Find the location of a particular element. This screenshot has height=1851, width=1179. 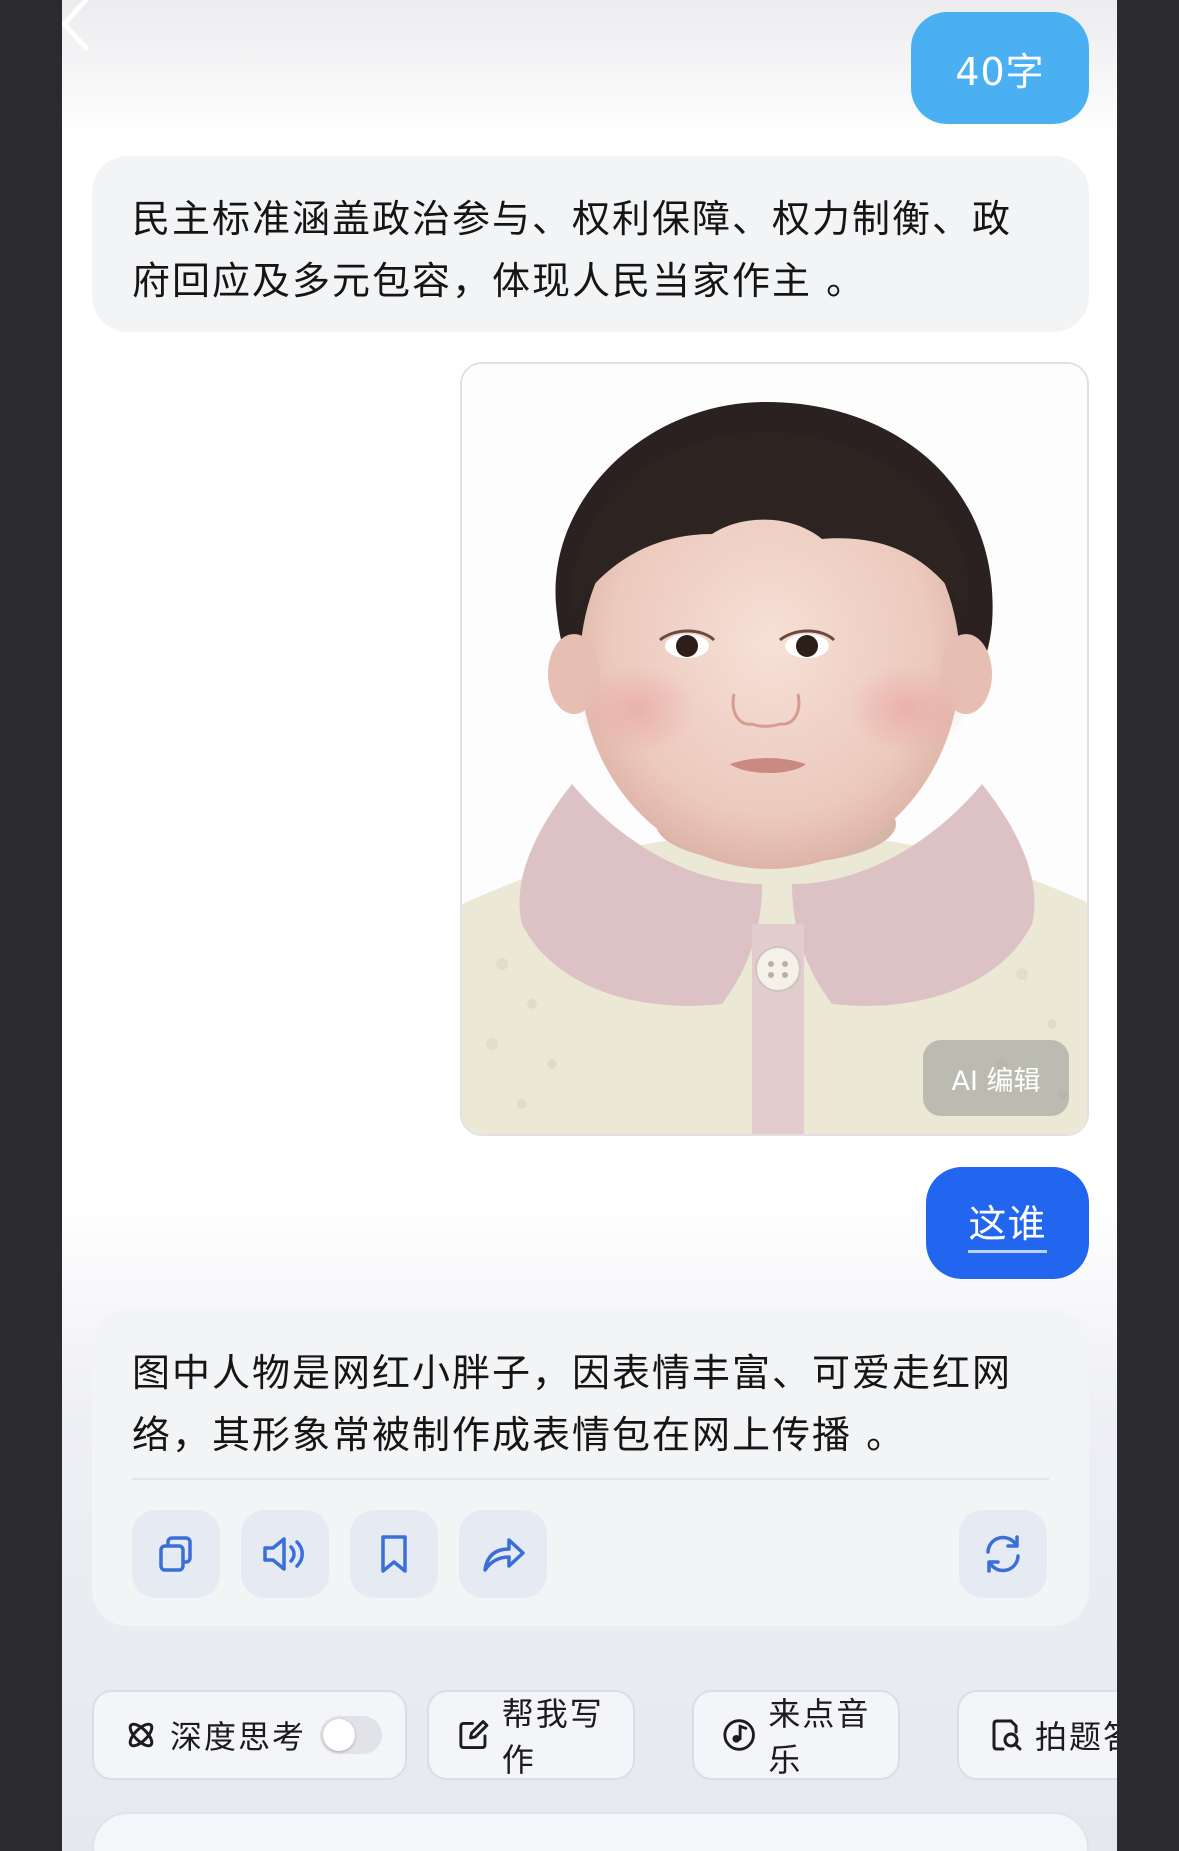

reply-divider is located at coordinates (590, 1479).